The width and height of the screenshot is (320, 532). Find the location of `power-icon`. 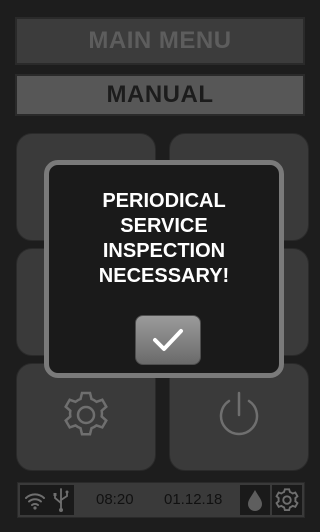

power-icon is located at coordinates (239, 413).